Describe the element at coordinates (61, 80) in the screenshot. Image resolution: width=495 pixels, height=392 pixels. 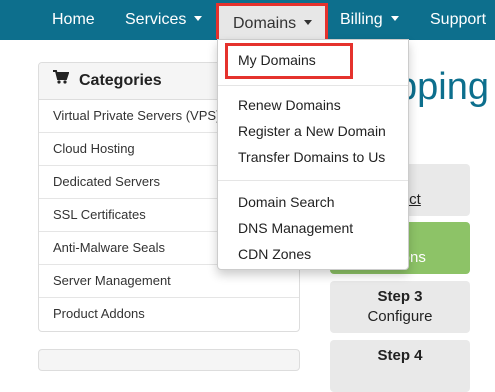
I see `shopping-cart-icon` at that location.